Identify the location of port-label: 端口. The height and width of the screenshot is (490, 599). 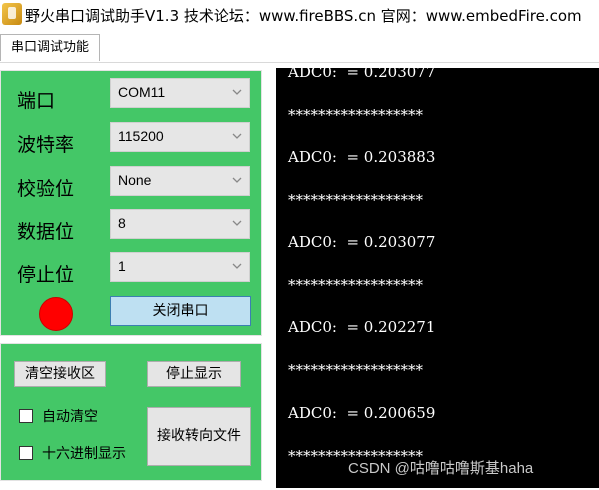
(36, 101).